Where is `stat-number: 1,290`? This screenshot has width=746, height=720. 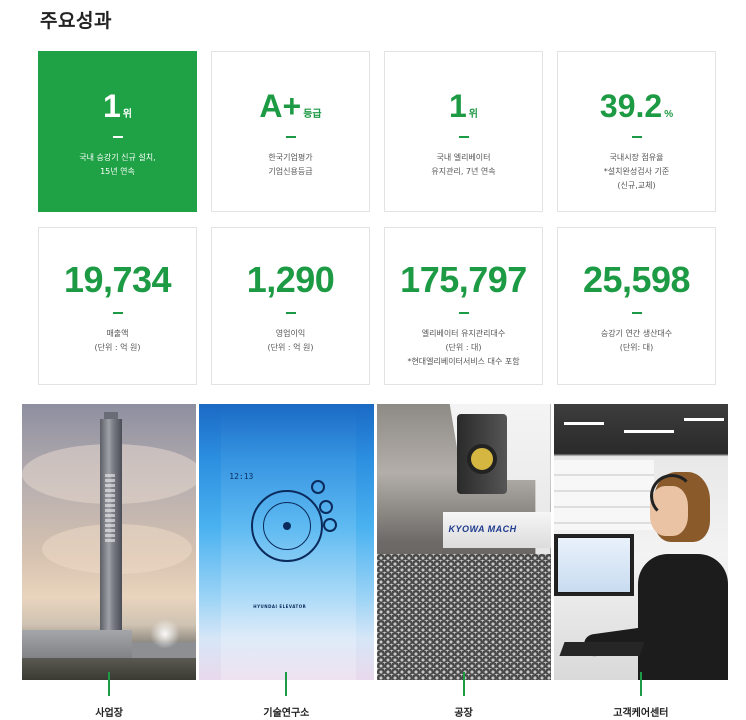 stat-number: 1,290 is located at coordinates (290, 279).